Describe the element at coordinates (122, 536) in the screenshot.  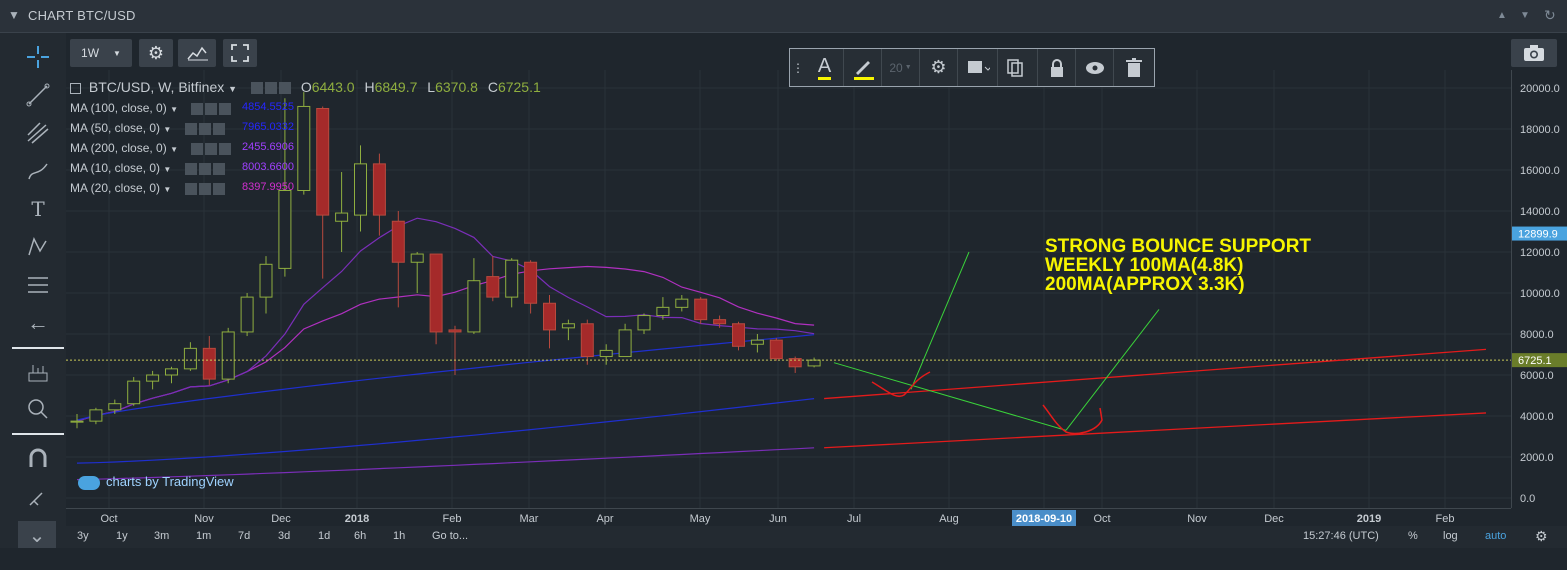
I see `range-button: 1y` at that location.